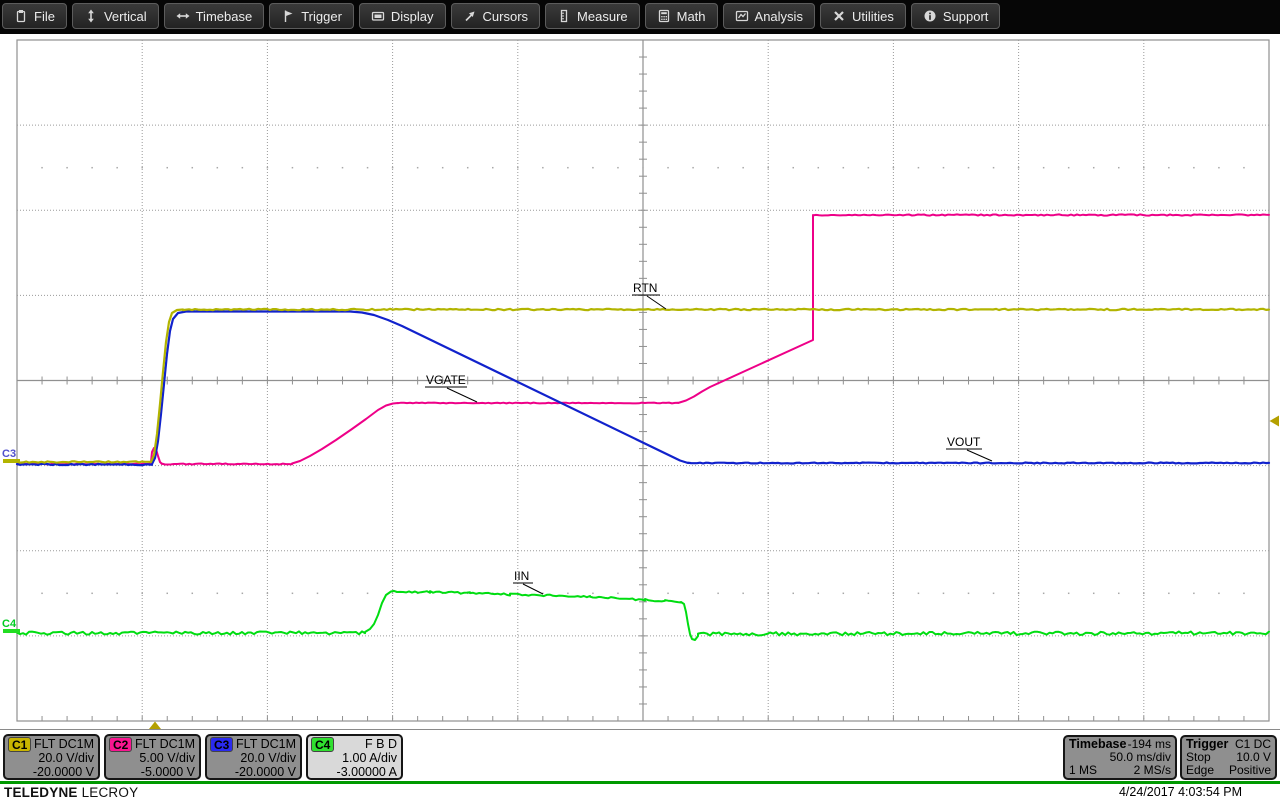 The image size is (1280, 800). What do you see at coordinates (602, 16) in the screenshot?
I see `menu-measure-label: Measure` at bounding box center [602, 16].